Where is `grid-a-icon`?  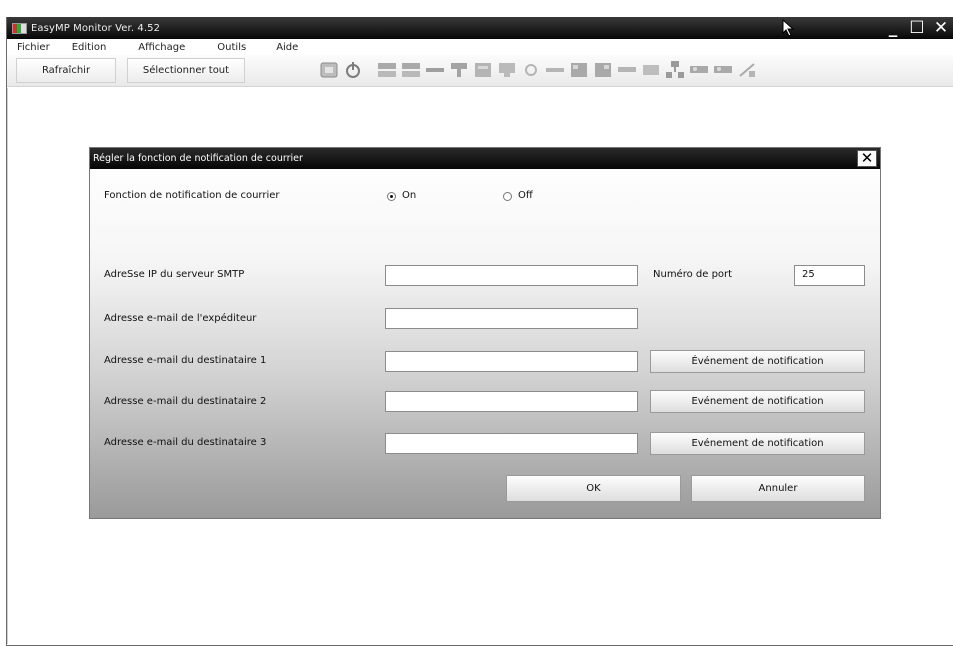 grid-a-icon is located at coordinates (579, 70).